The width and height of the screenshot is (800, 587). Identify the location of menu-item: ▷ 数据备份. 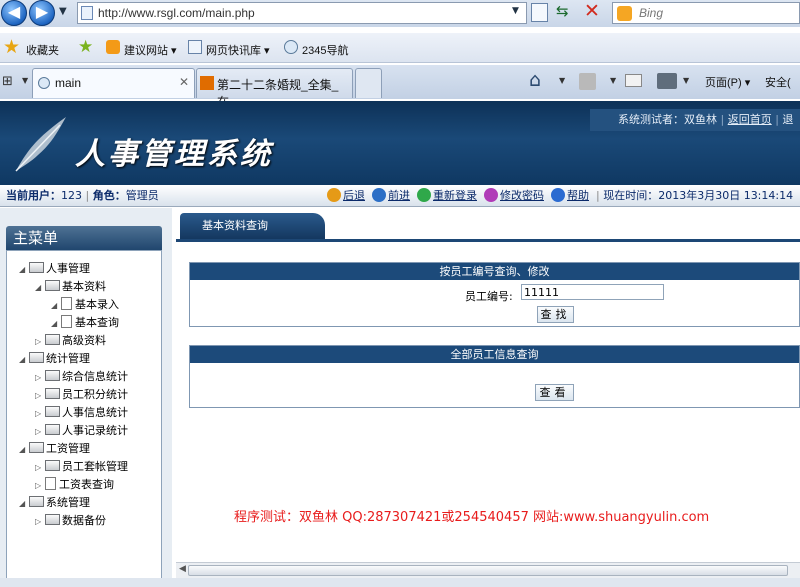
(70, 521).